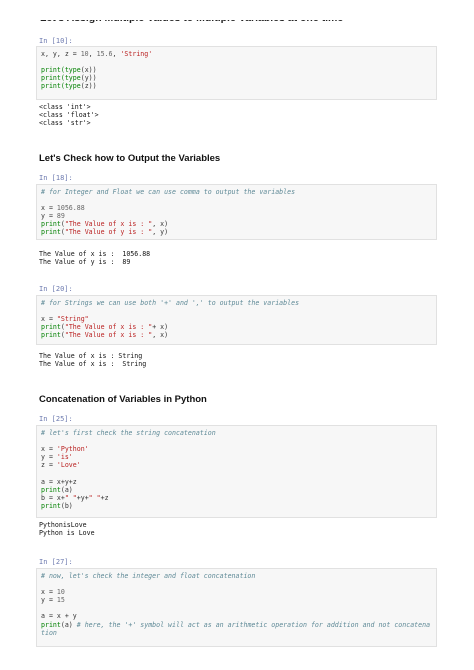  What do you see at coordinates (92, 54) in the screenshot?
I see `code-token: ,` at bounding box center [92, 54].